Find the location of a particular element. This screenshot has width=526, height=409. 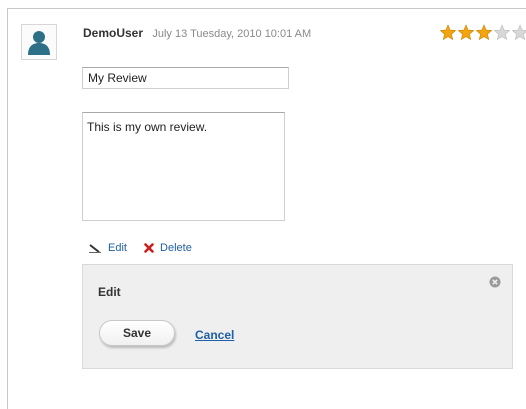

edit-link: Edit is located at coordinates (107, 248).